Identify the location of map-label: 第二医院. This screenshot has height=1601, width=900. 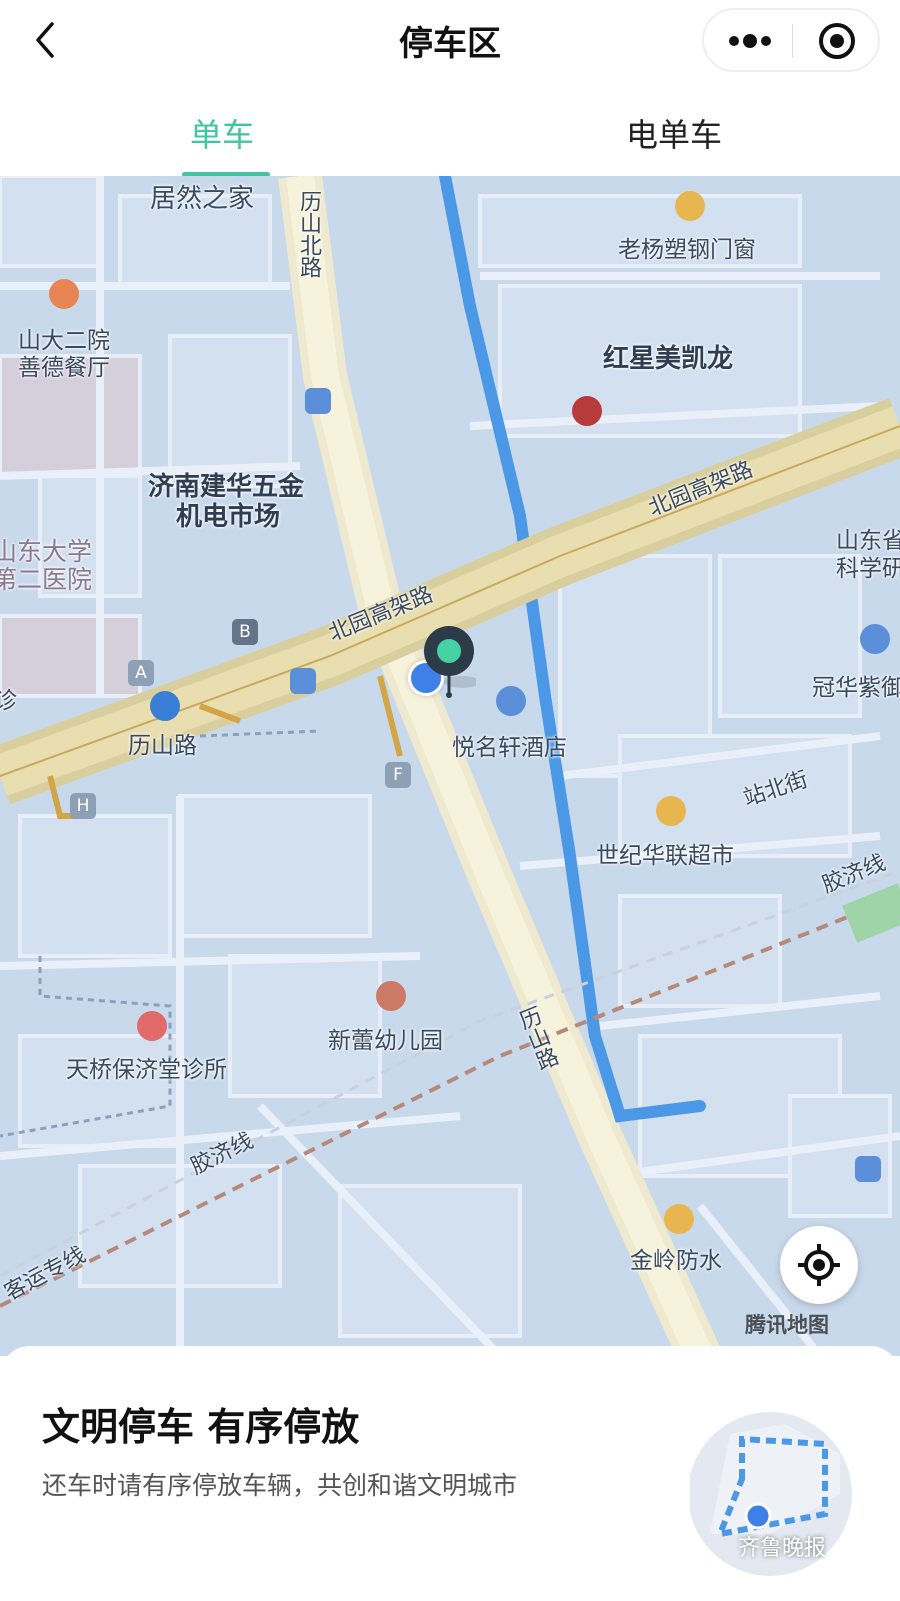
(46, 579).